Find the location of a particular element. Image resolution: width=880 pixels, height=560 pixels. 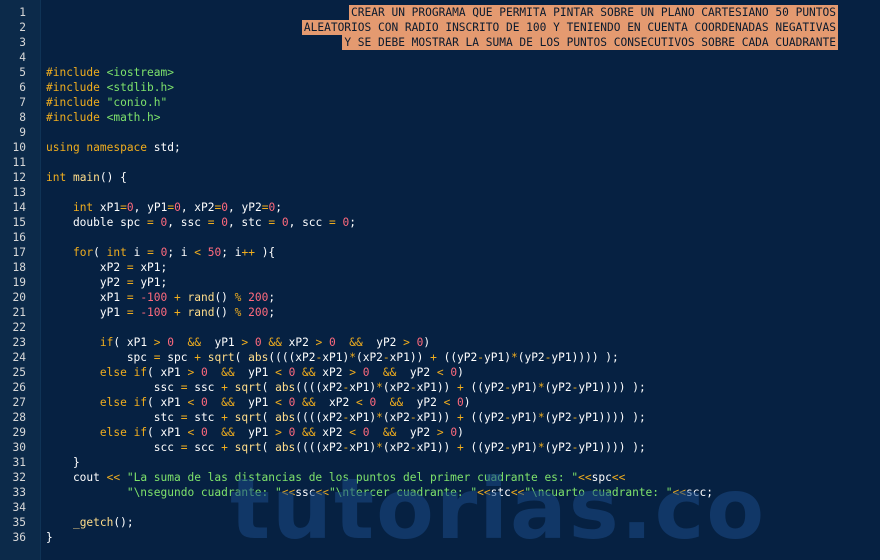

code-token: && is located at coordinates (228, 402).